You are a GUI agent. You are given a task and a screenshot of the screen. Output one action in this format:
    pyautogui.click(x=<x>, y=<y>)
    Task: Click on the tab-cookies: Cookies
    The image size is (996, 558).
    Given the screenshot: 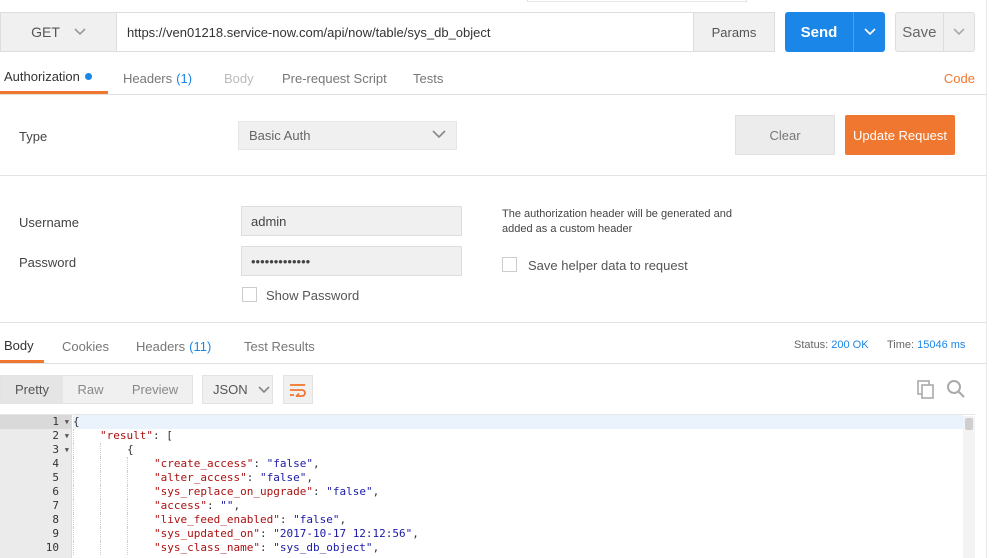 What is the action you would take?
    pyautogui.click(x=85, y=346)
    